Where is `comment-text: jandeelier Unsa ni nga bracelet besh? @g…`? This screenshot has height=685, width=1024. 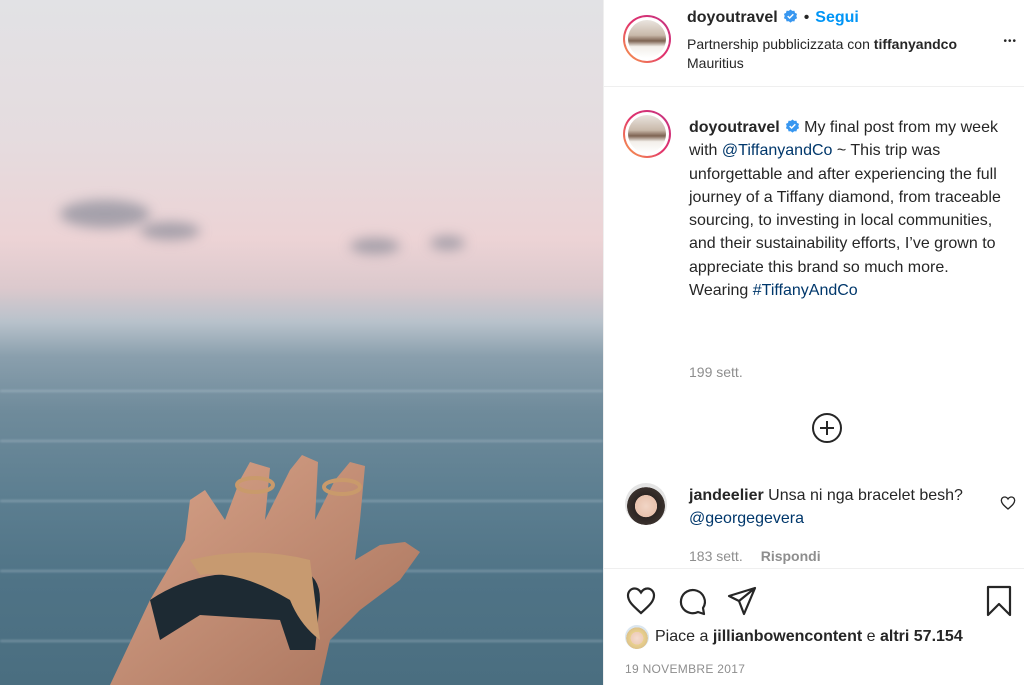 comment-text: jandeelier Unsa ni nga bracelet besh? @g… is located at coordinates (839, 507).